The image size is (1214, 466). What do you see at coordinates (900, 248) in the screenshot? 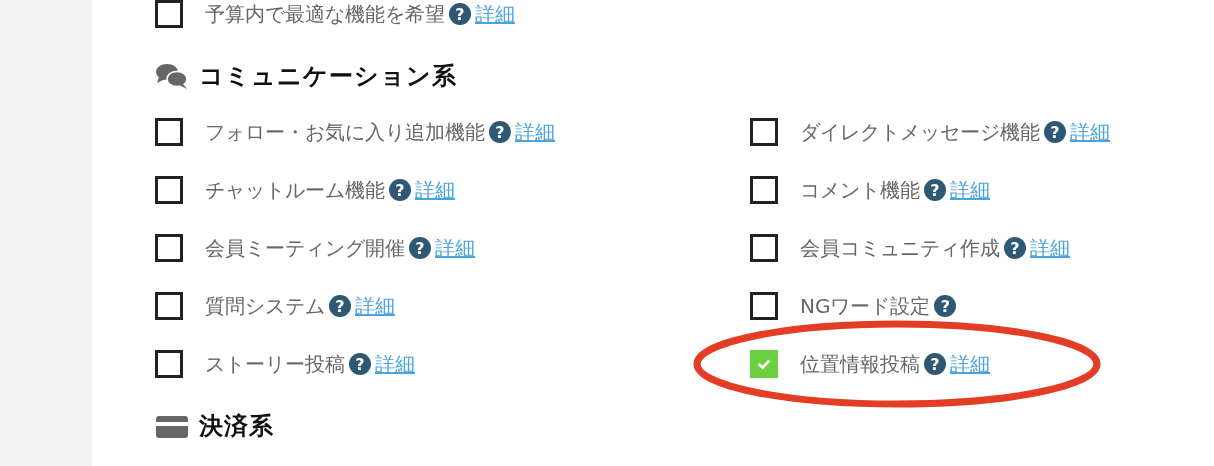
I see `option-label: 会員コミュニティ作成` at bounding box center [900, 248].